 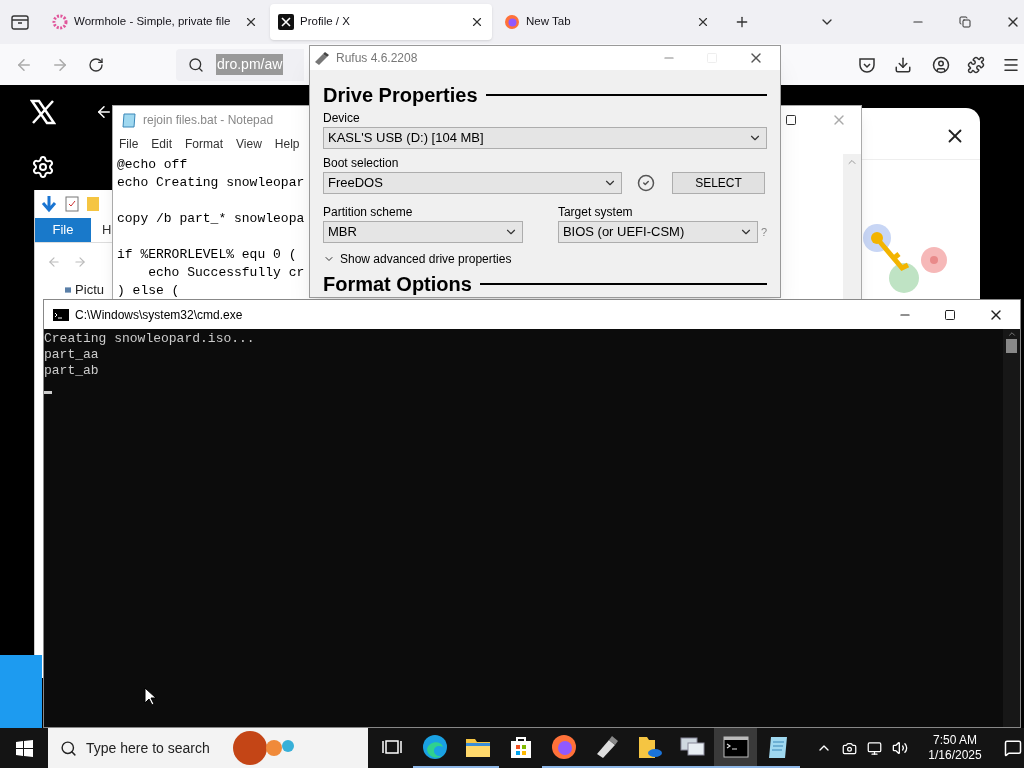 I want to click on download-icon, so click(x=903, y=64).